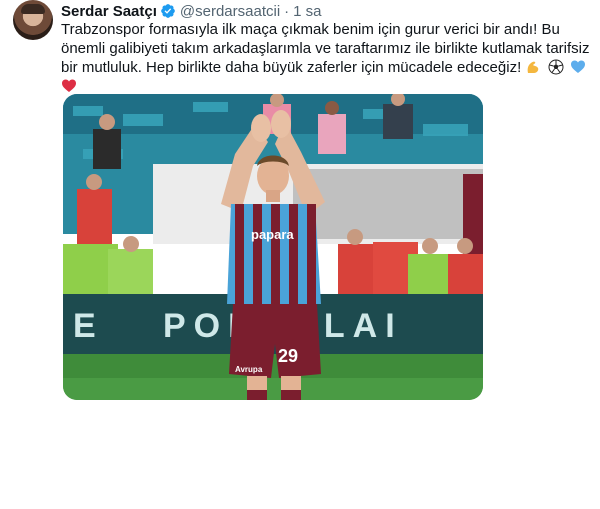 The height and width of the screenshot is (509, 600). What do you see at coordinates (556, 67) in the screenshot?
I see `soccer-ball-emoji` at bounding box center [556, 67].